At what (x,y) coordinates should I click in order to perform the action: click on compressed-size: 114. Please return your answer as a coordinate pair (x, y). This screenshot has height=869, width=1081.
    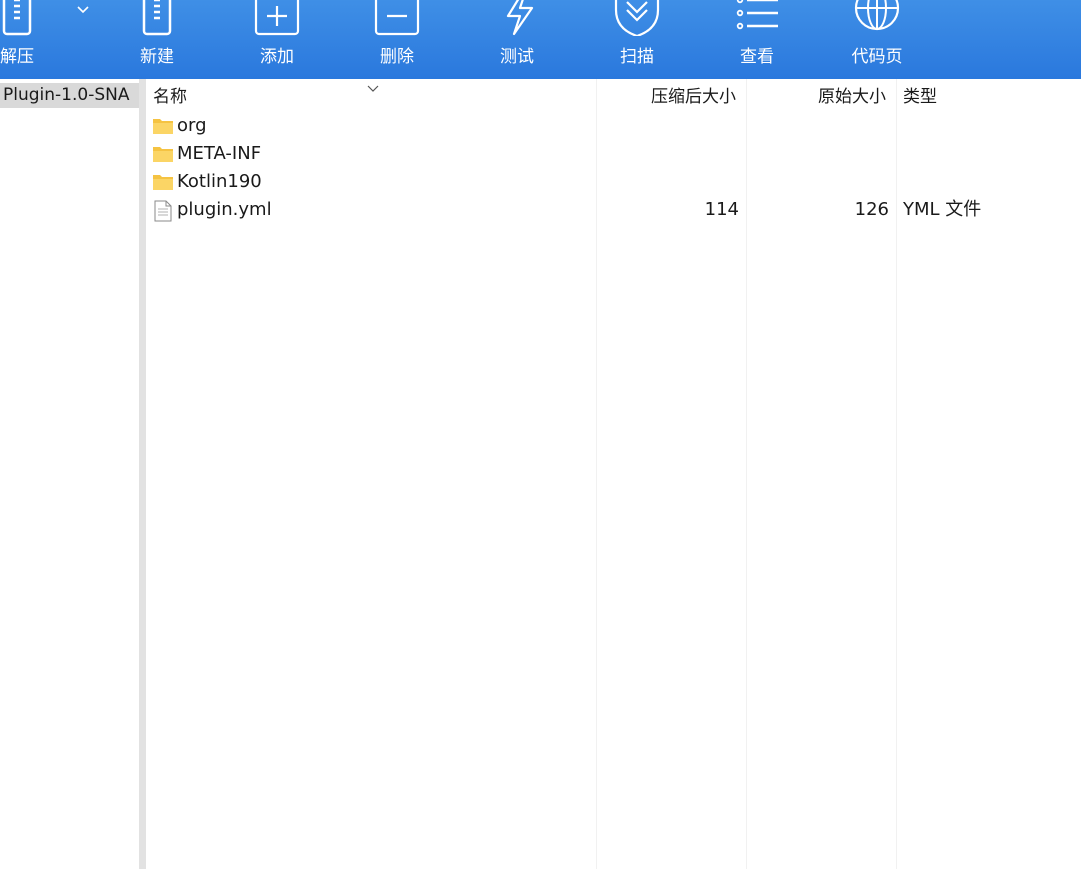
    Looking at the image, I should click on (721, 209).